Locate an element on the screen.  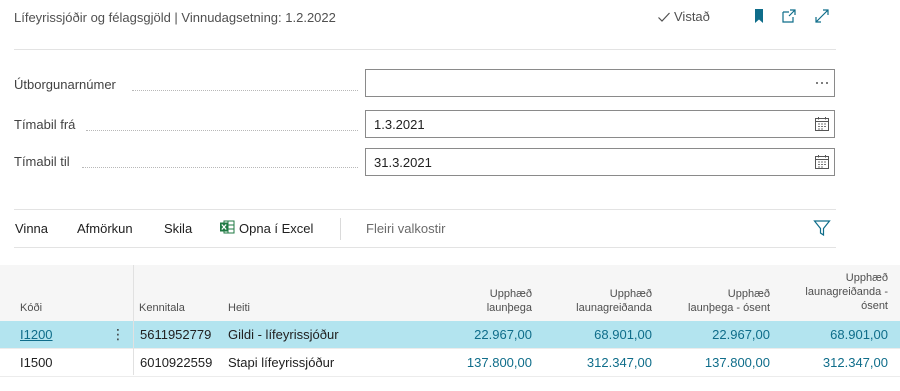
expand-icon is located at coordinates (822, 16).